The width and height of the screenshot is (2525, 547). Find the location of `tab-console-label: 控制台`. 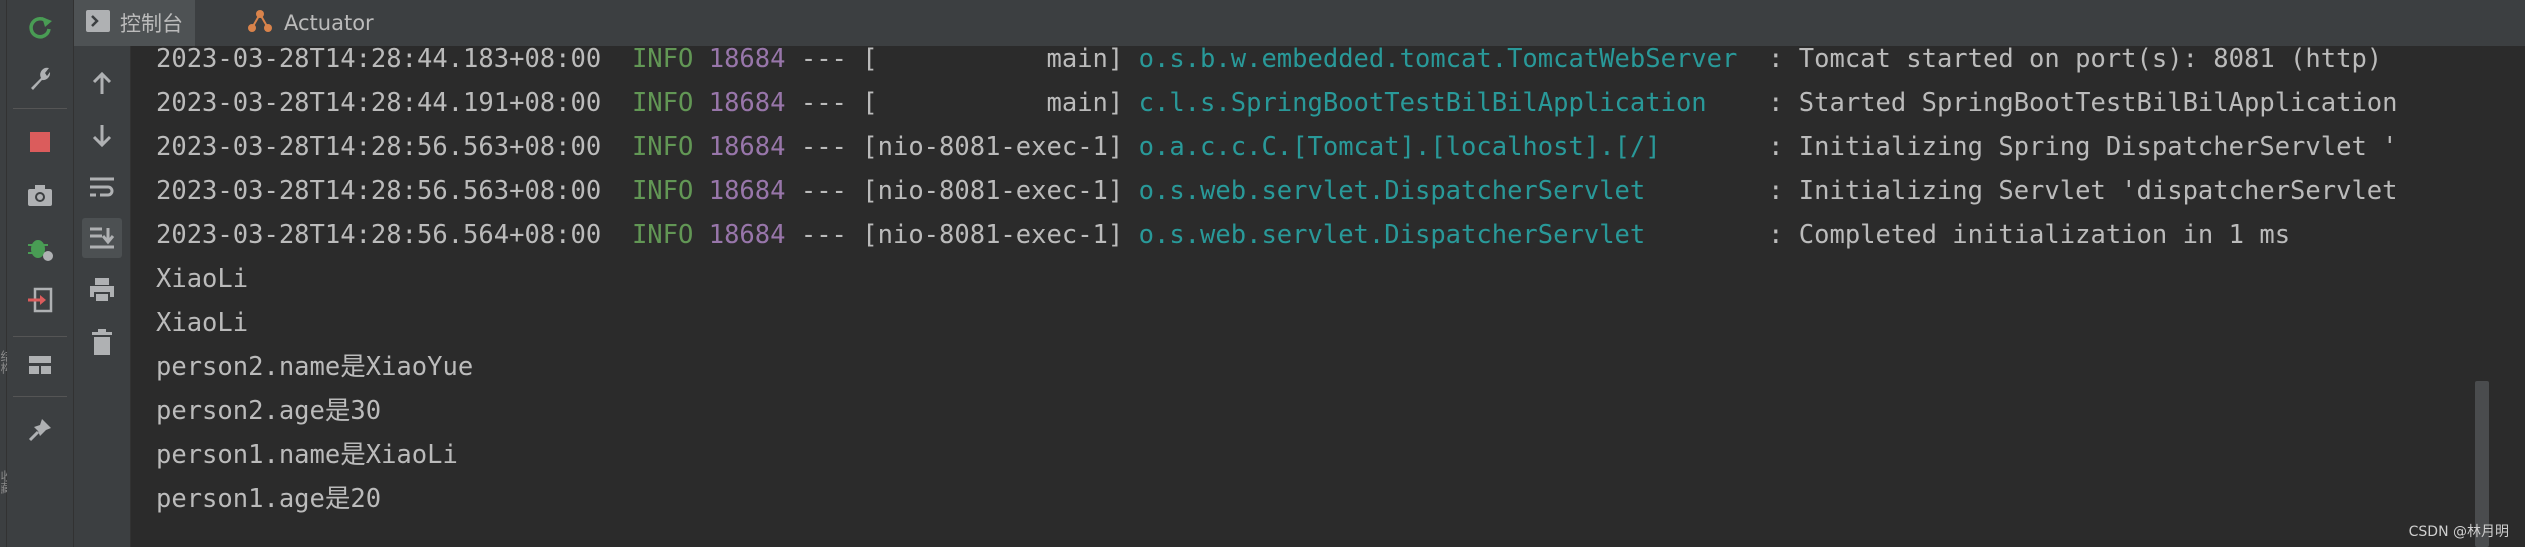

tab-console-label: 控制台 is located at coordinates (151, 24).